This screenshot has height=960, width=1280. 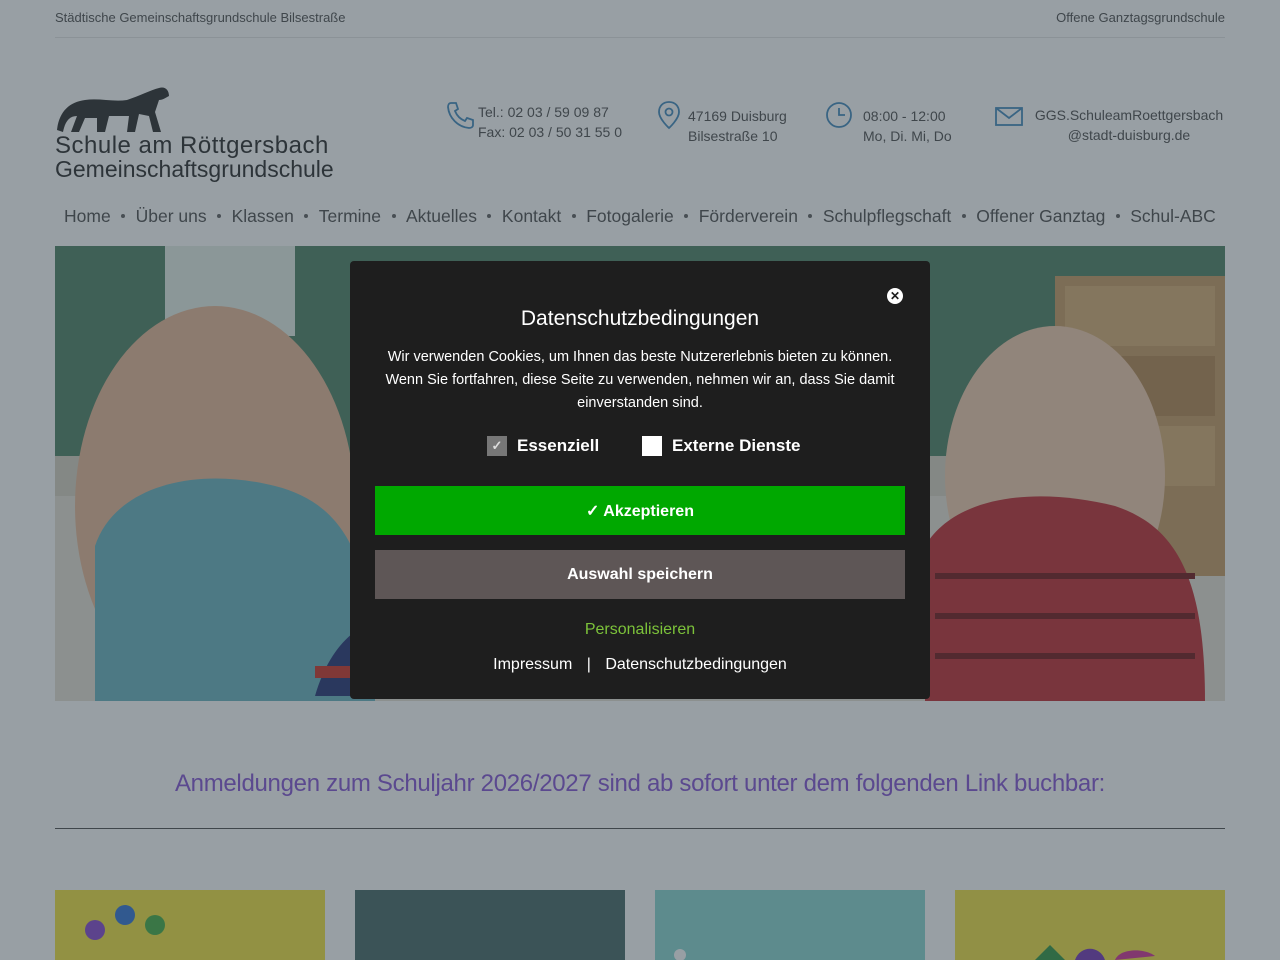 What do you see at coordinates (640, 510) in the screenshot?
I see `accept-button: ✓ Akzeptieren` at bounding box center [640, 510].